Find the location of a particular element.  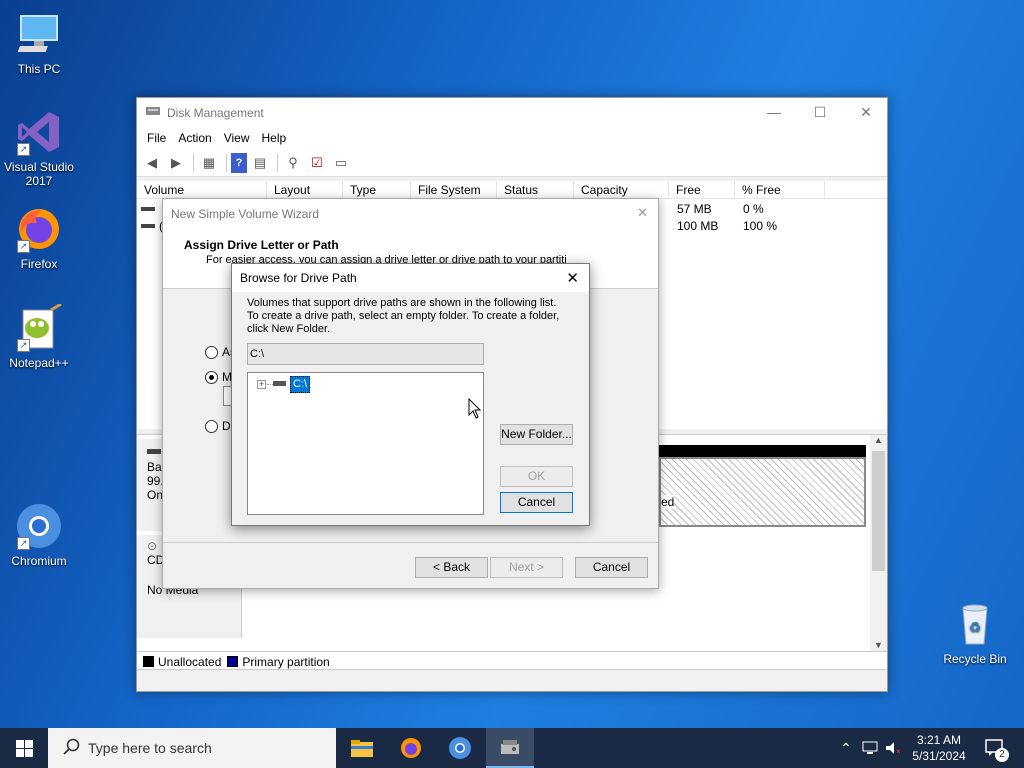

minimize-button: — is located at coordinates (774, 112).